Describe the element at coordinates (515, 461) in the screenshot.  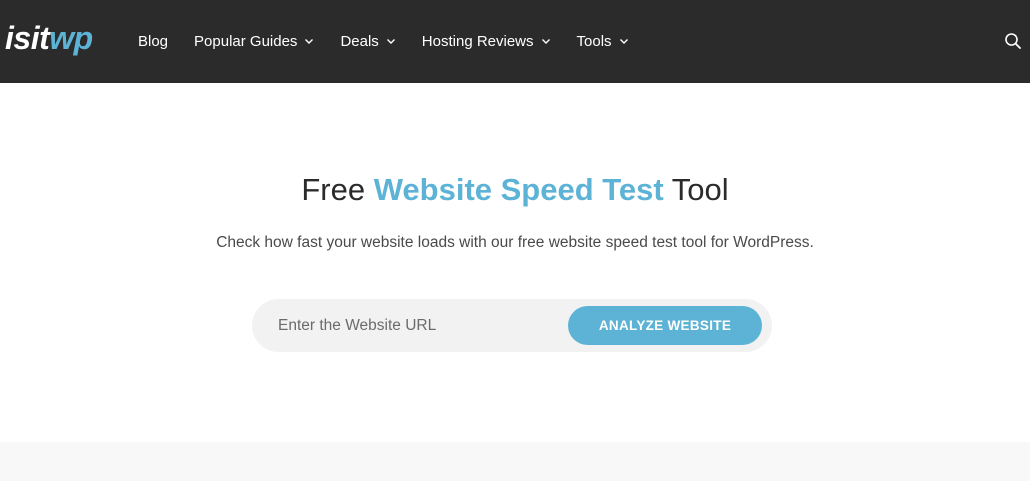
I see `section-divider-band` at that location.